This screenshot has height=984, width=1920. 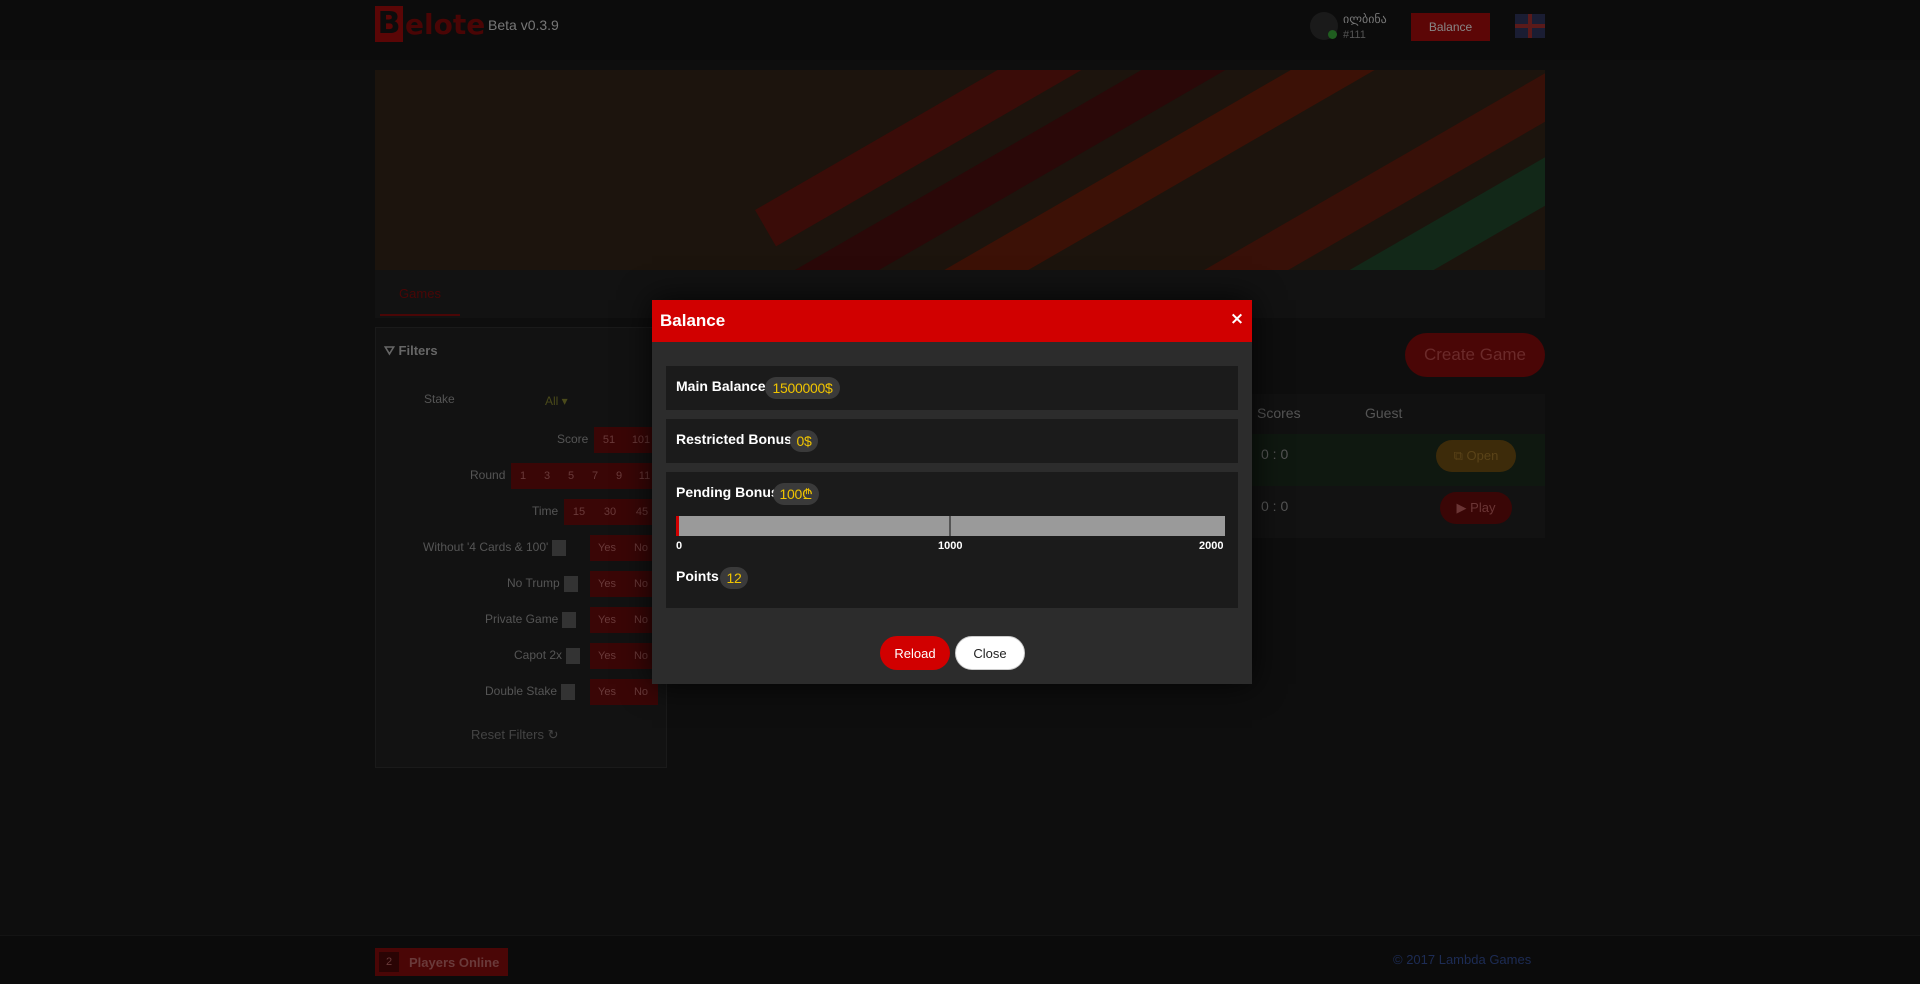 What do you see at coordinates (1211, 546) in the screenshot?
I see `progress-tick-max: 2000` at bounding box center [1211, 546].